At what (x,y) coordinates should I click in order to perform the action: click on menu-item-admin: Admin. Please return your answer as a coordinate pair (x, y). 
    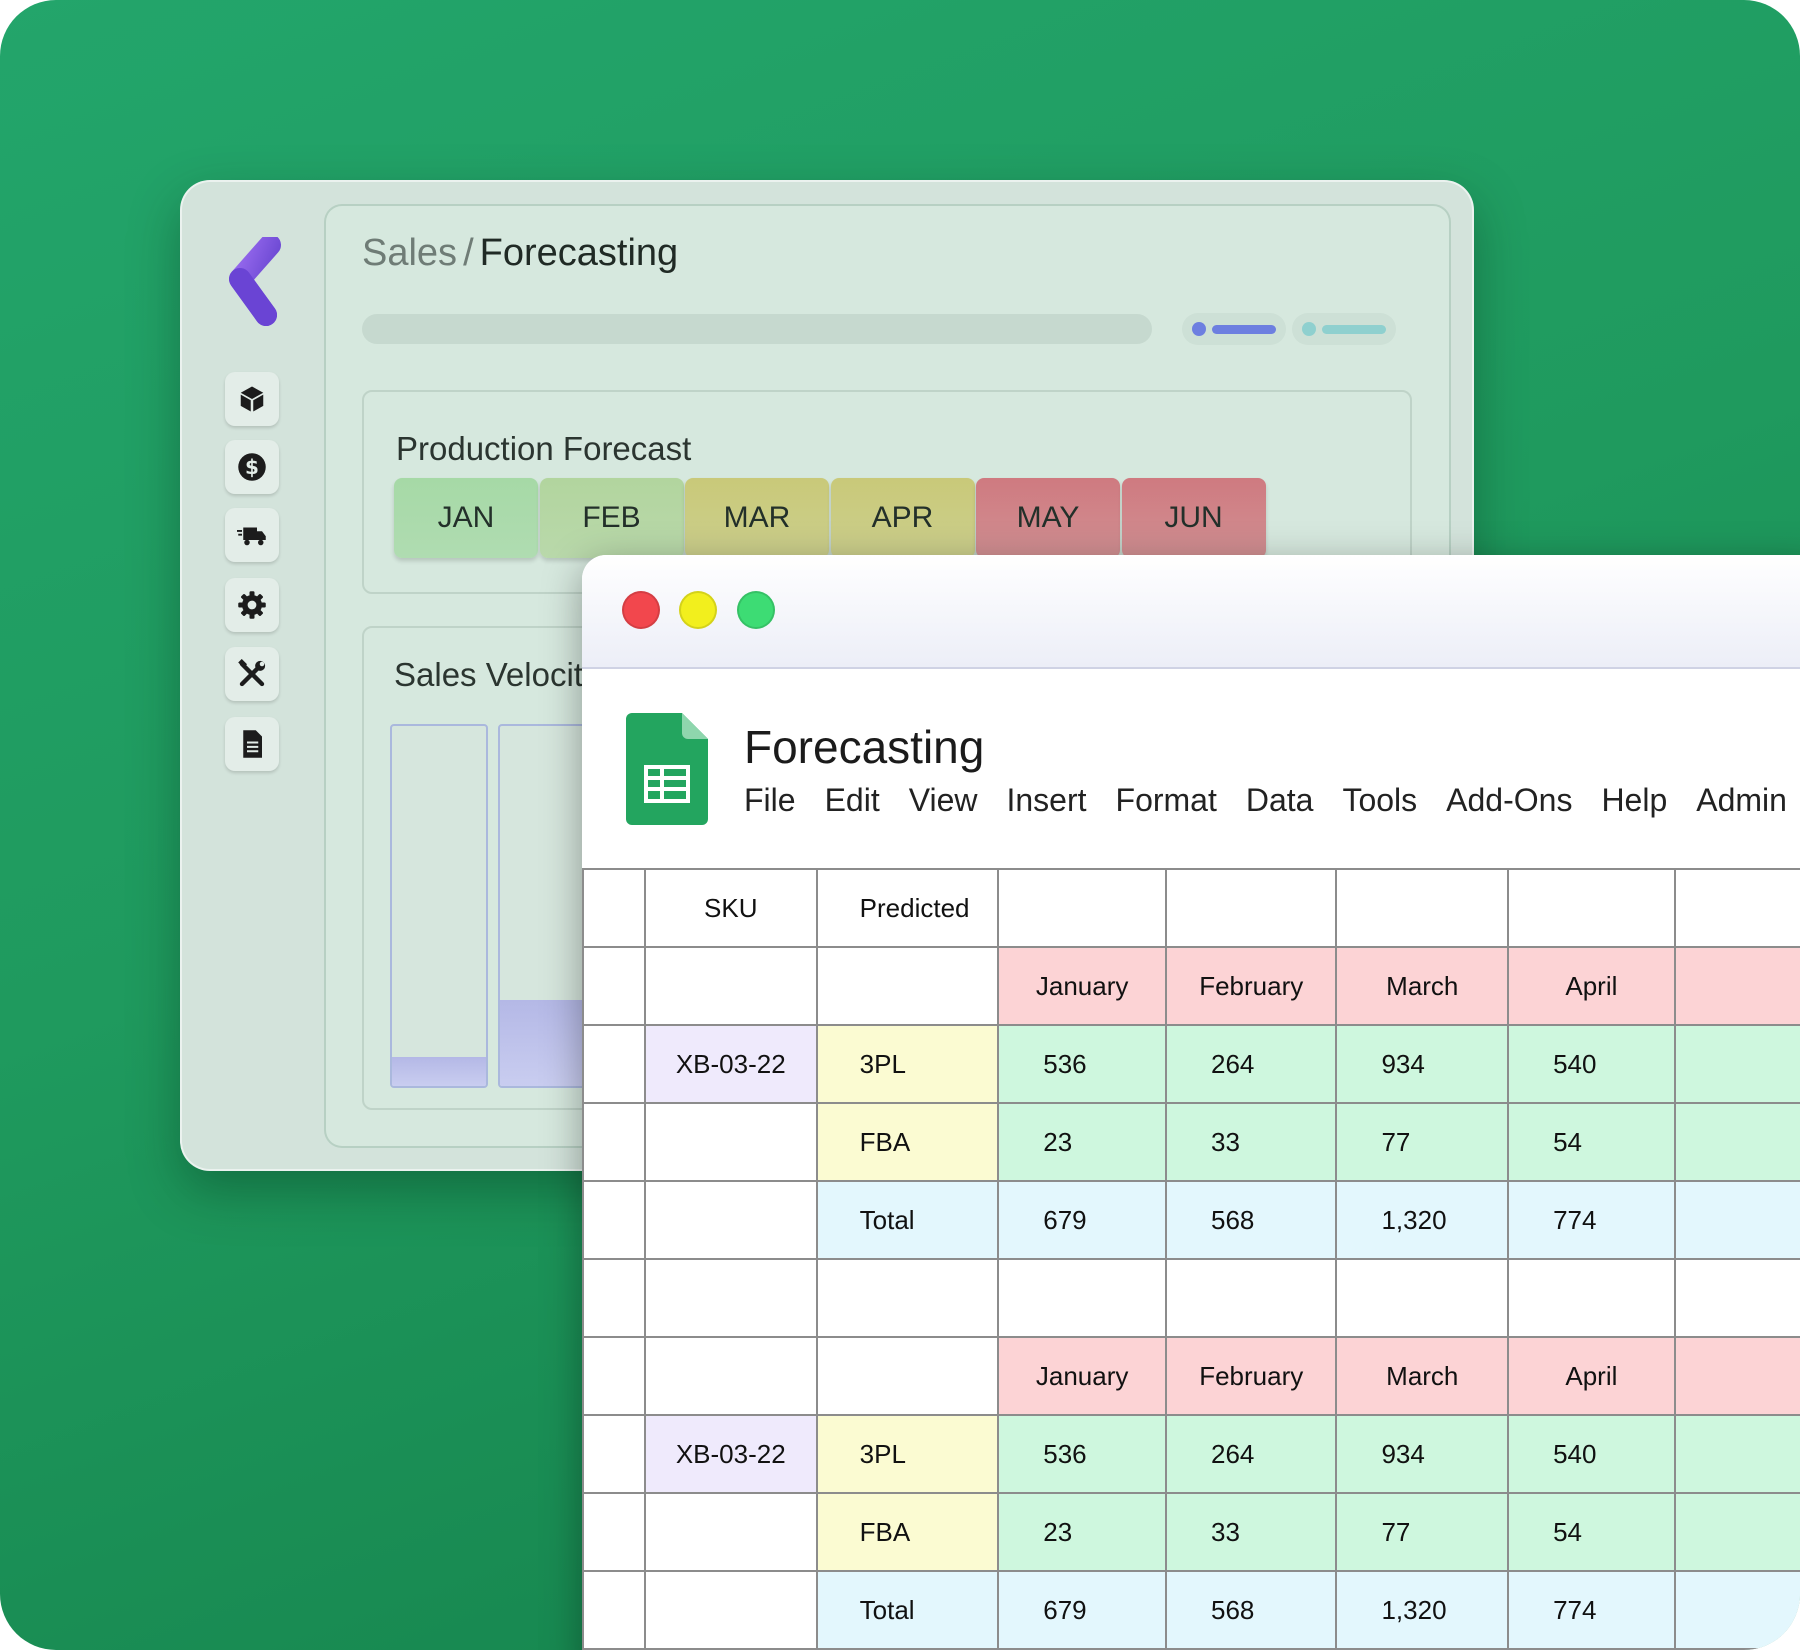
    Looking at the image, I should click on (1741, 800).